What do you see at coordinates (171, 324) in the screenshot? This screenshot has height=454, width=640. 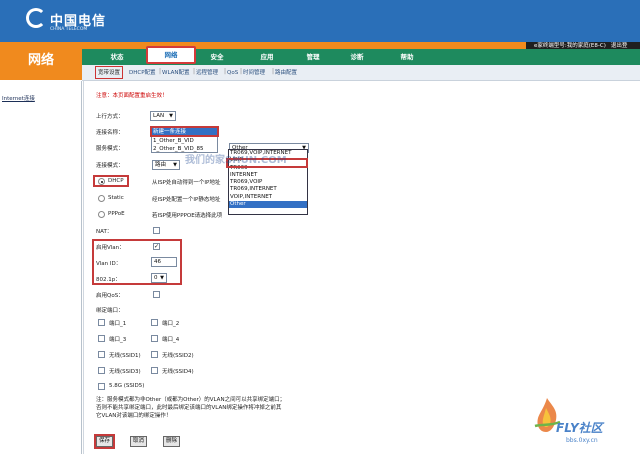 I see `port-2-label: 端口_2` at bounding box center [171, 324].